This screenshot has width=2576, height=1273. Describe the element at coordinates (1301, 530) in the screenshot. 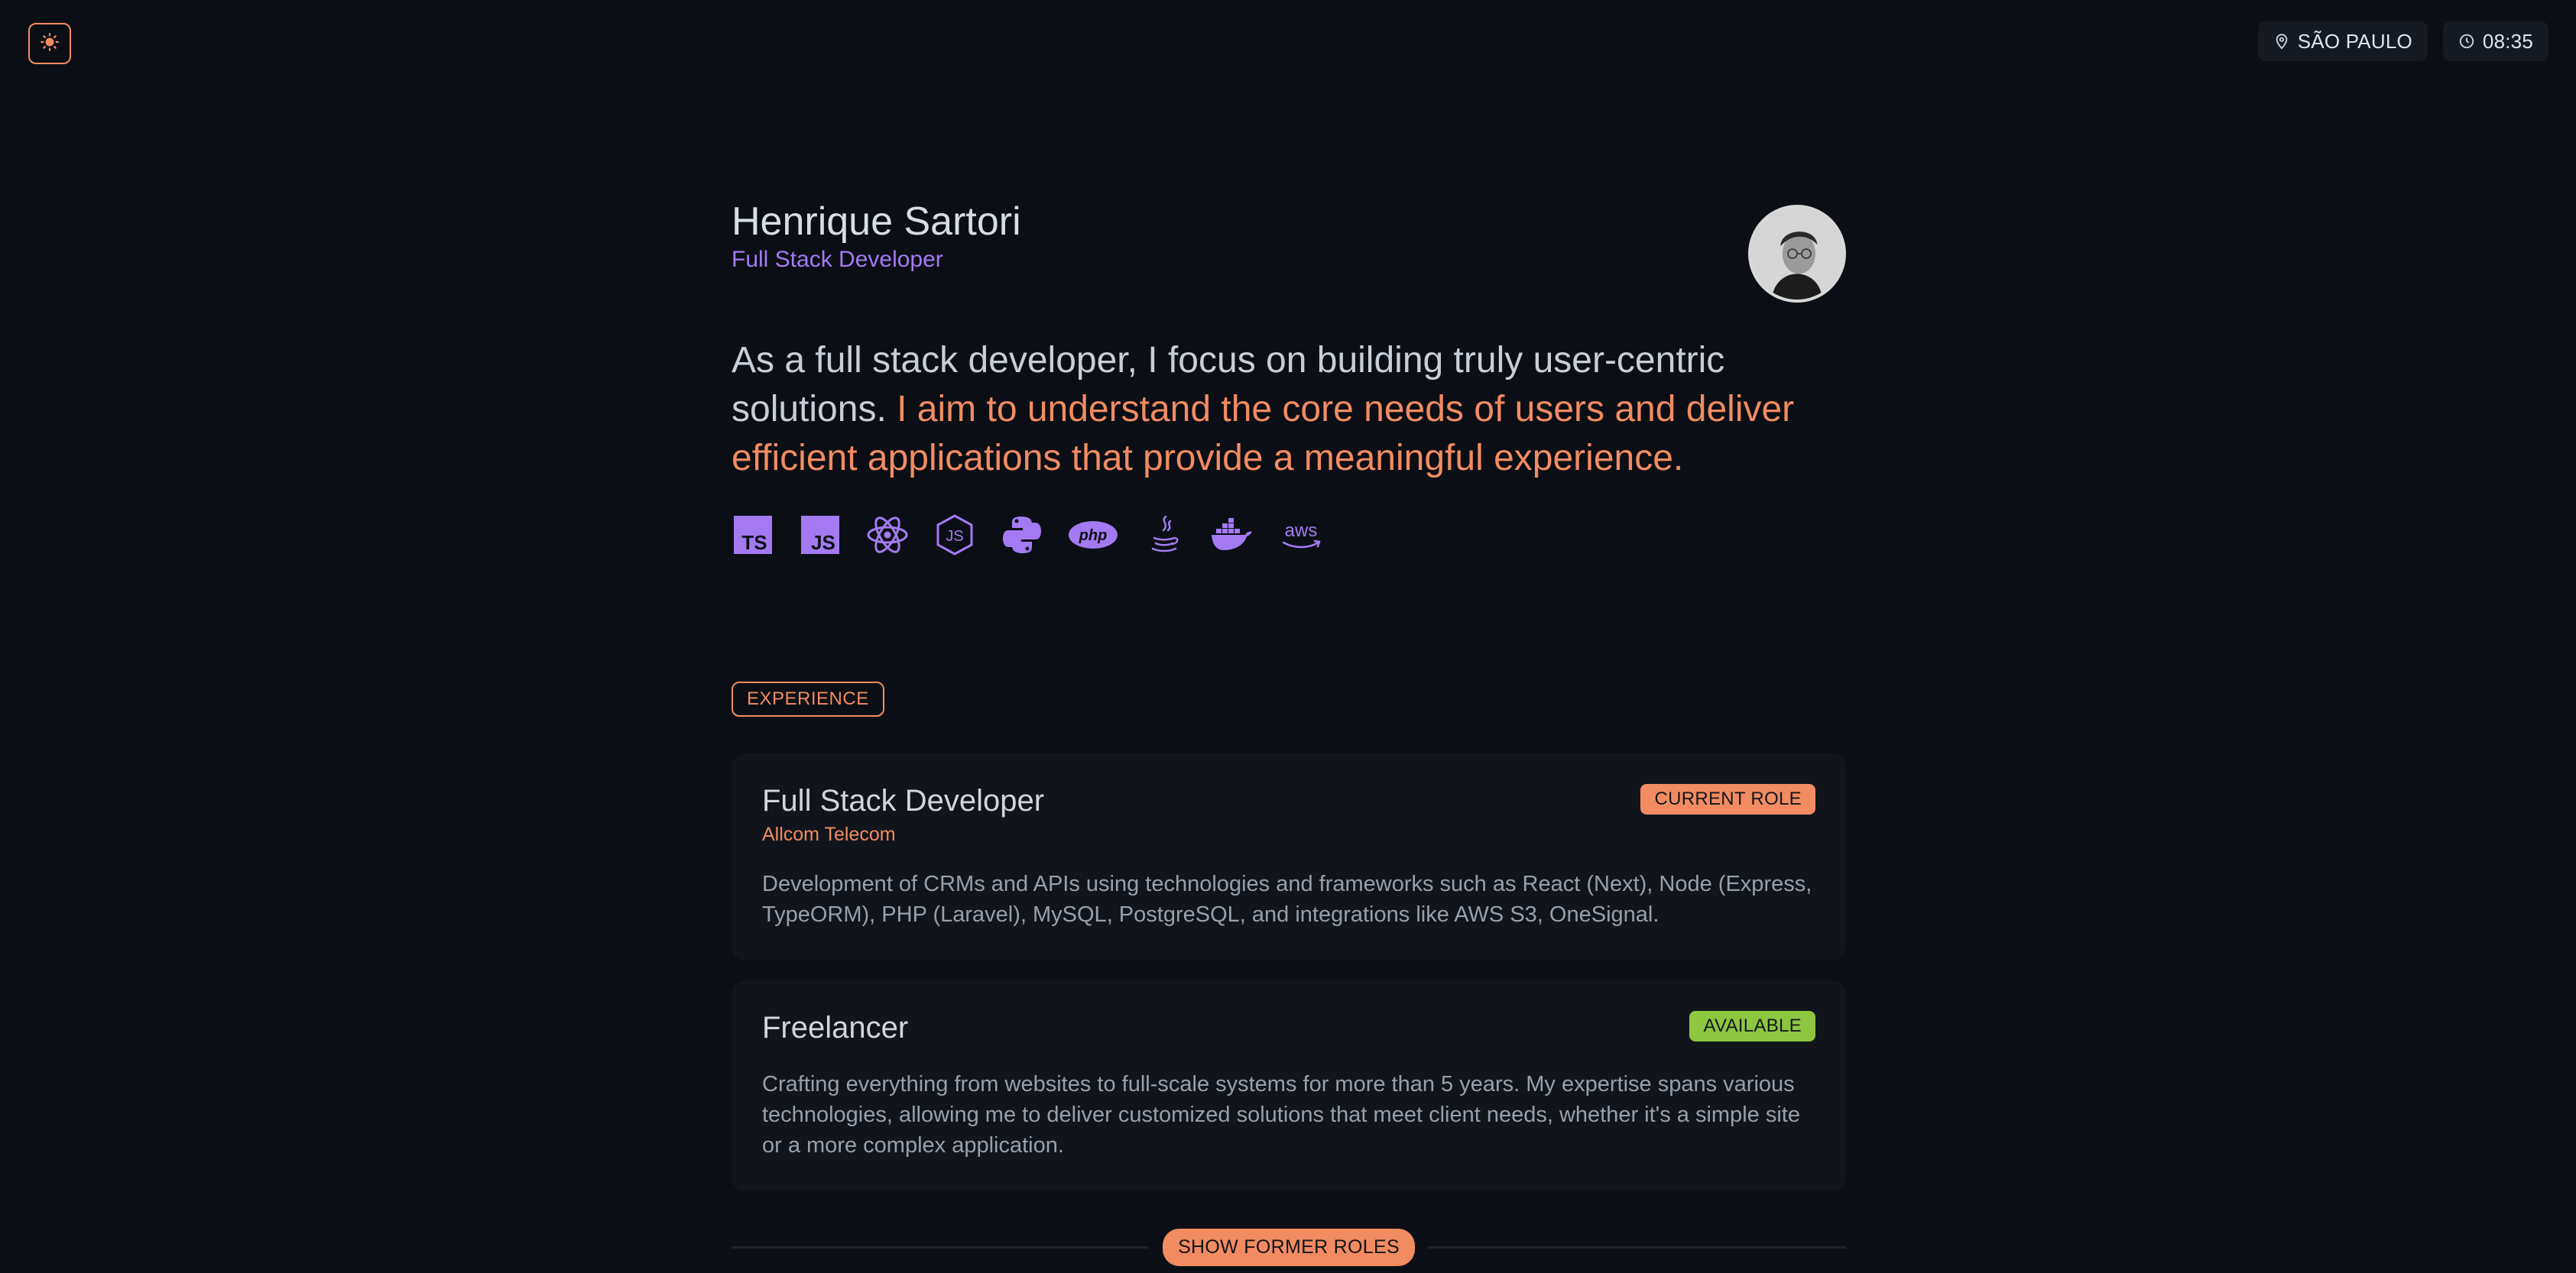

I see `svg-text: aws` at that location.